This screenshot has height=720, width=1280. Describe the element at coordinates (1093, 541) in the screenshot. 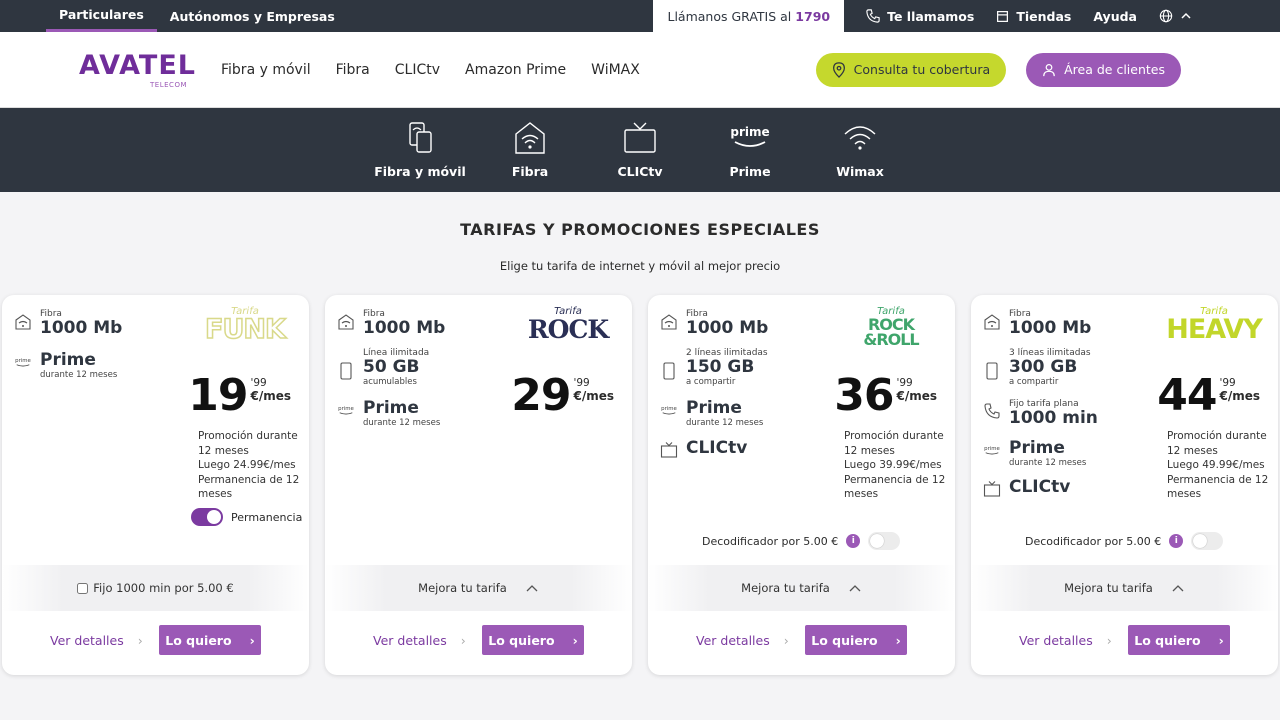

I see `decoder-label: Decodificador por 5.00 €` at that location.